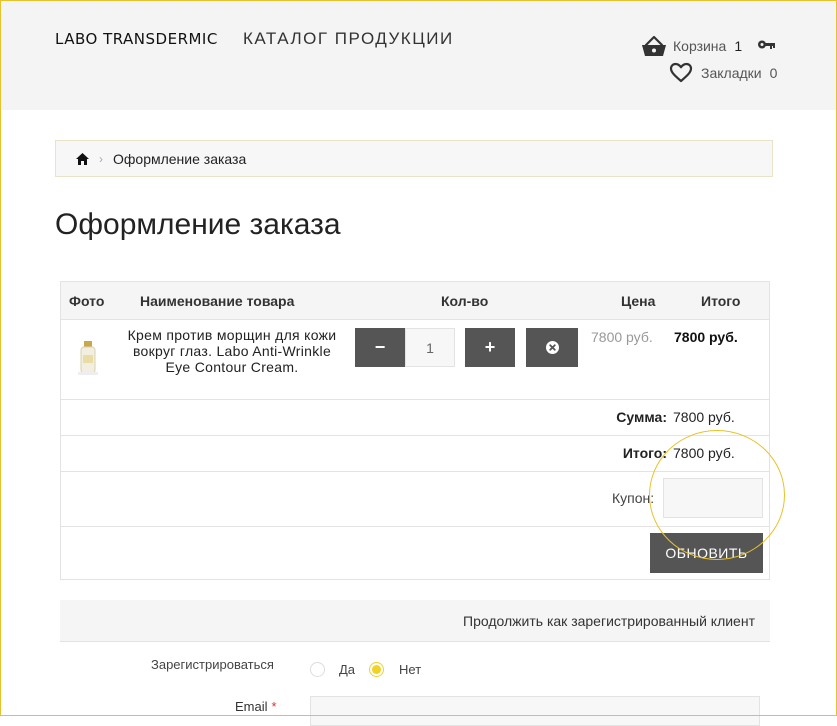 The image size is (837, 726). What do you see at coordinates (251, 706) in the screenshot?
I see `email-label-text: Email` at bounding box center [251, 706].